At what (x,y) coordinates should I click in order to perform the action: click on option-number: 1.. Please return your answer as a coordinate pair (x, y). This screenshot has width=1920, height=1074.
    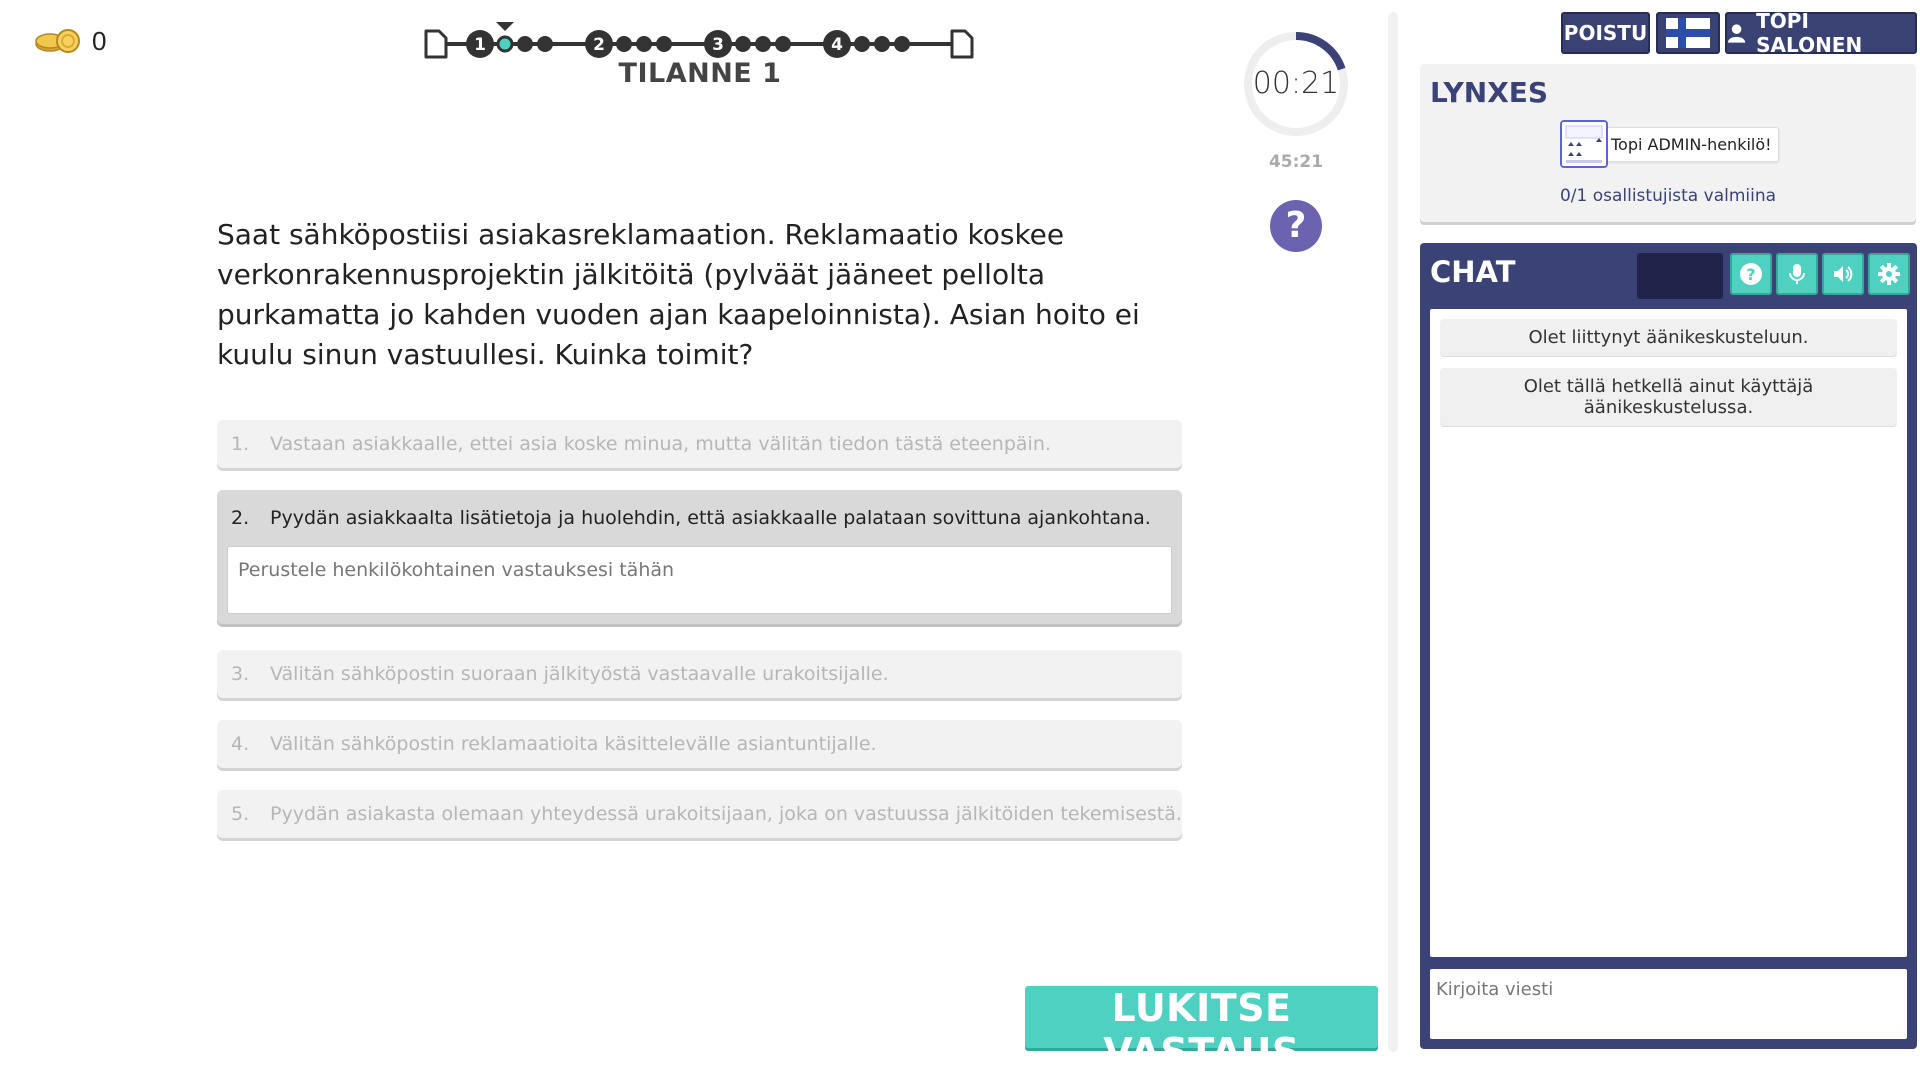
    Looking at the image, I should click on (240, 444).